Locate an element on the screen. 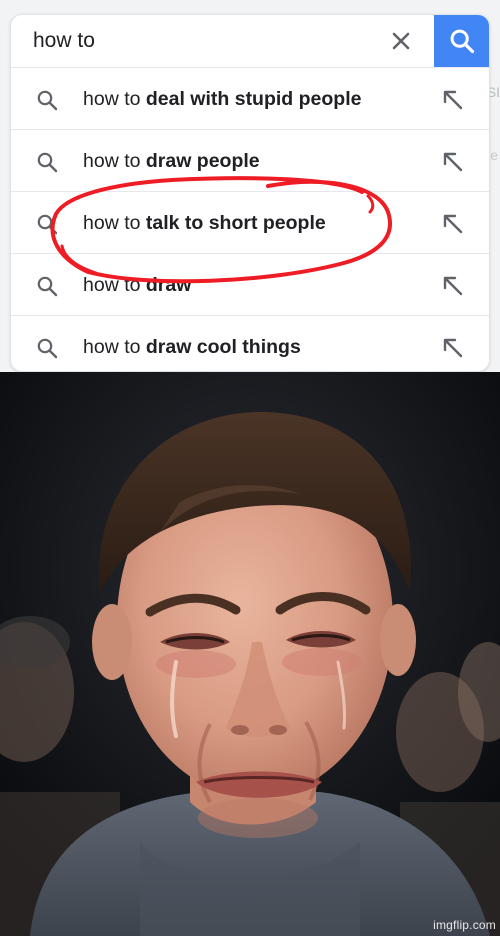  suggestion-item: how to draw is located at coordinates (250, 284).